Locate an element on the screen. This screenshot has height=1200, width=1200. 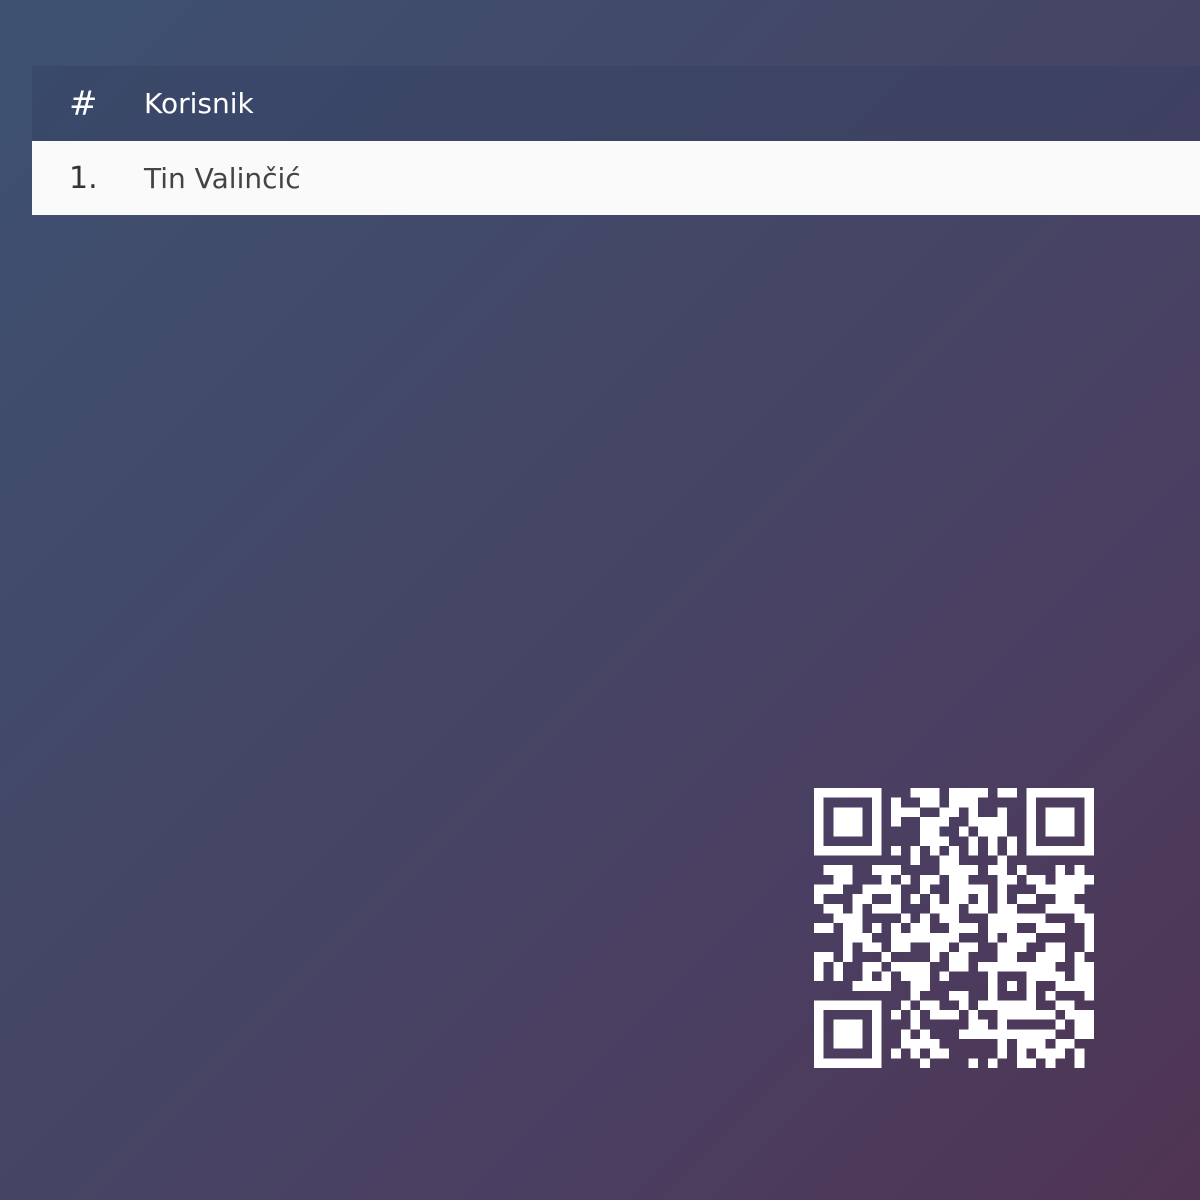
table-row: 1. Tin Valinčić is located at coordinates (616, 178).